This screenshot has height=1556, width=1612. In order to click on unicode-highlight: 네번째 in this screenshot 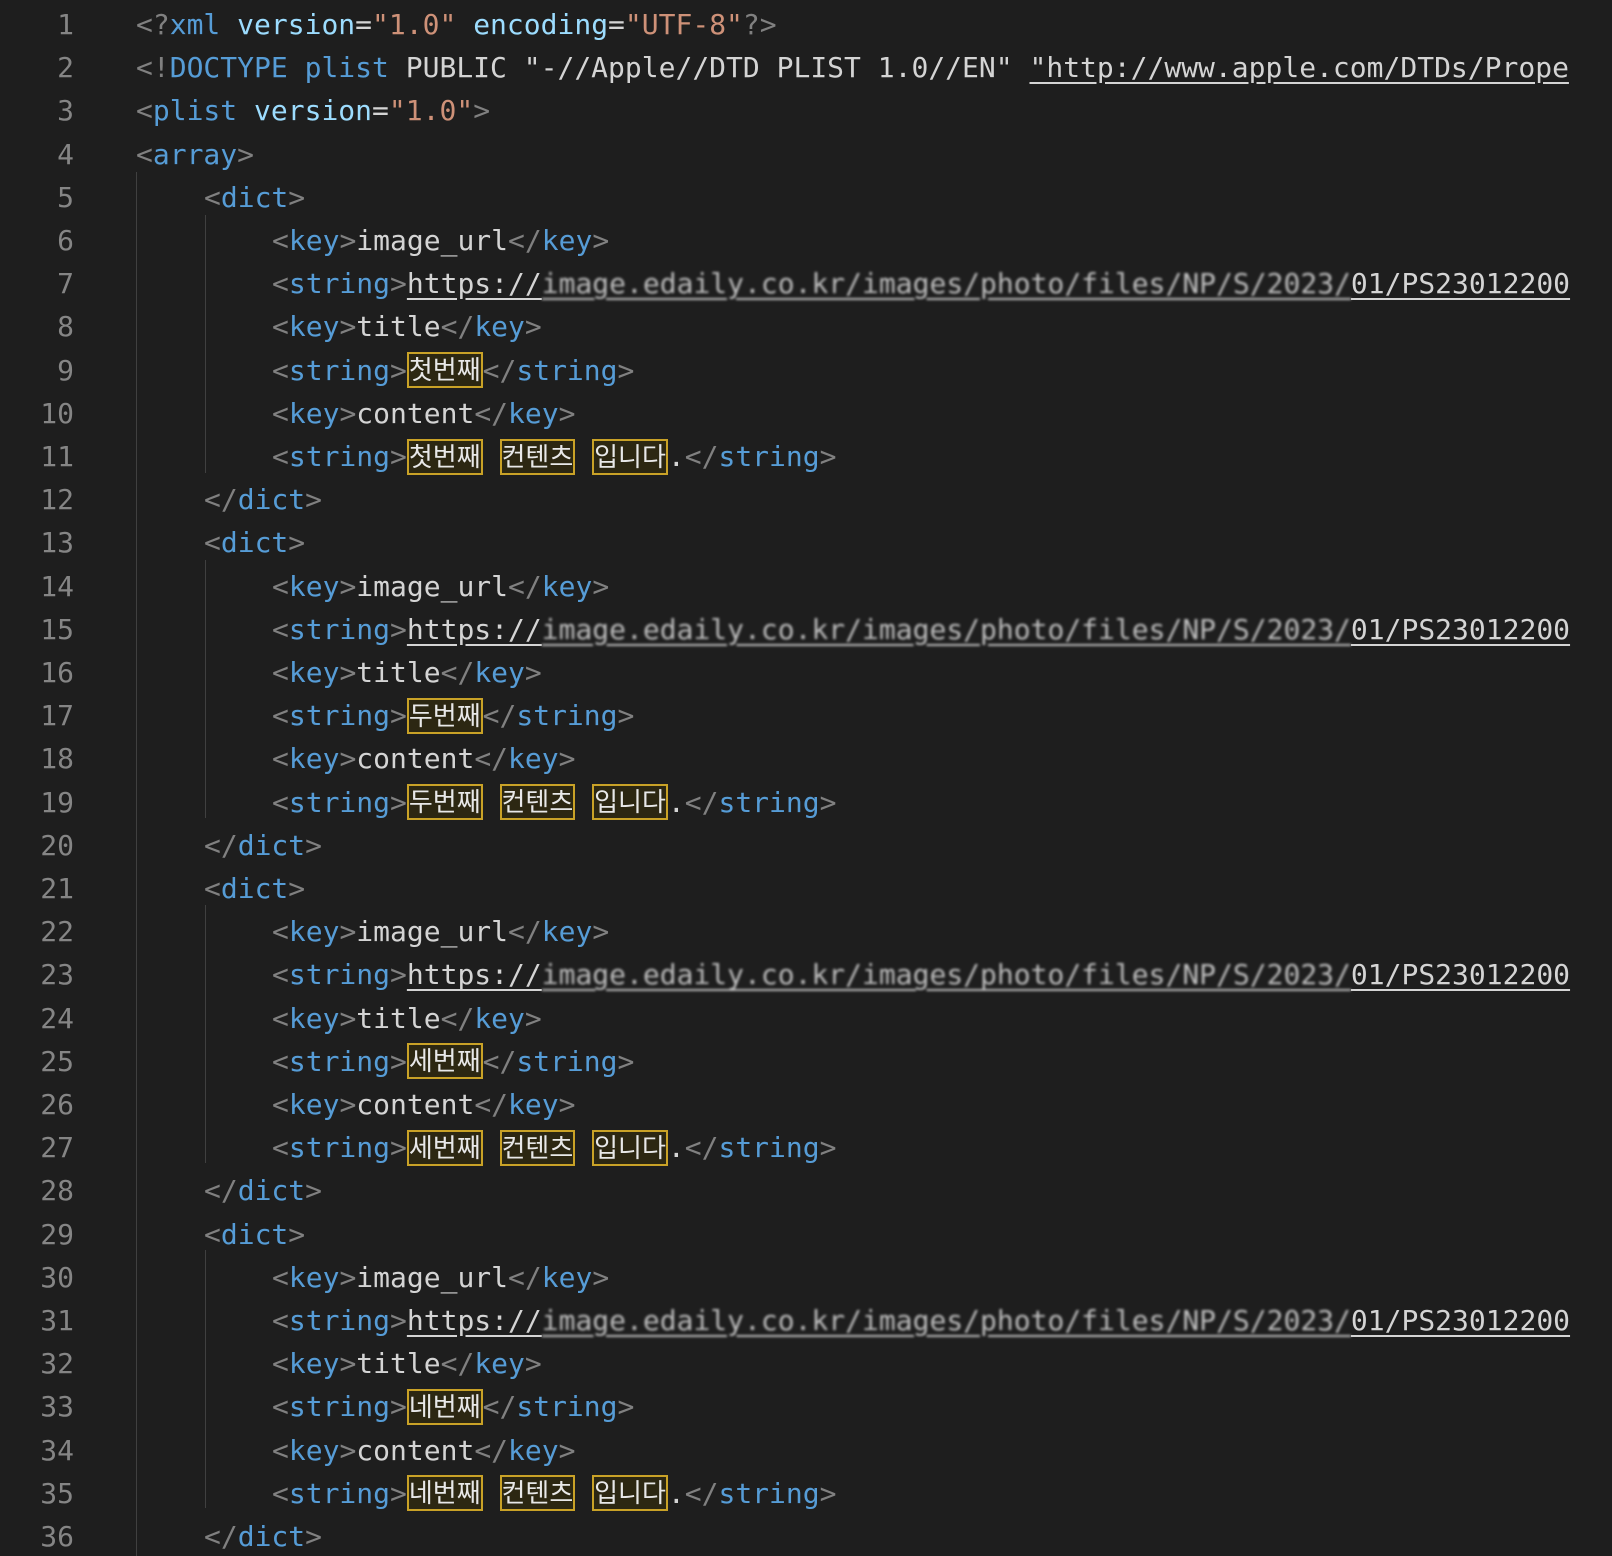, I will do `click(444, 1493)`.